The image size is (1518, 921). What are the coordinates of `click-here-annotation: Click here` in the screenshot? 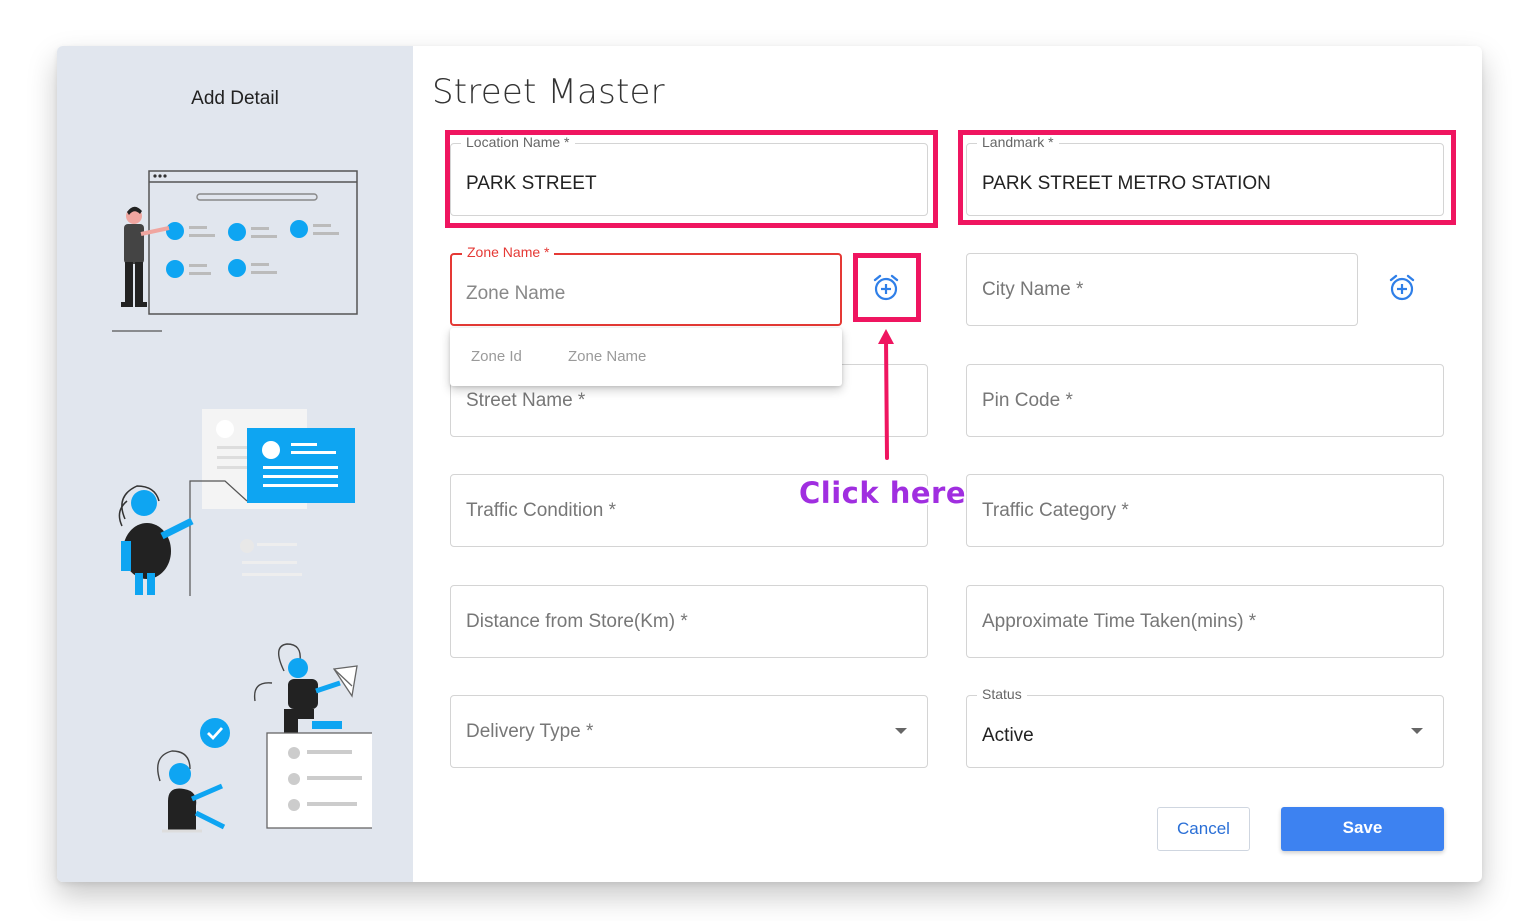 It's located at (883, 493).